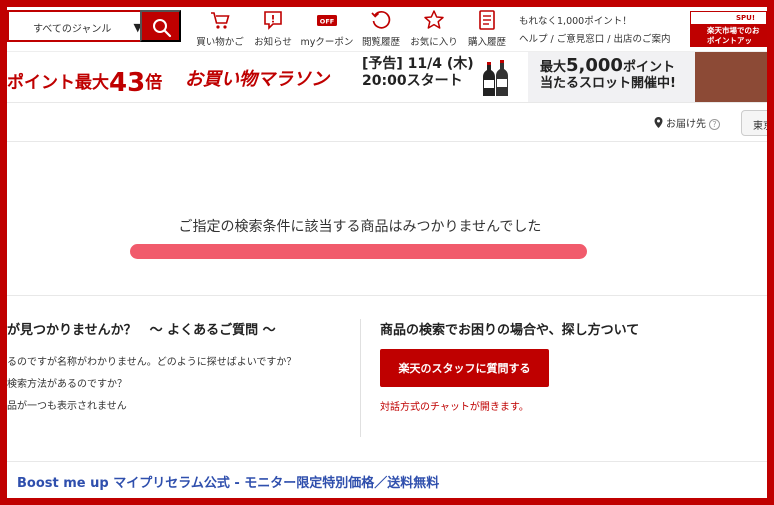 The image size is (774, 505). Describe the element at coordinates (454, 407) in the screenshot. I see `chat-note: 対話方式のチャットが開きます。` at that location.